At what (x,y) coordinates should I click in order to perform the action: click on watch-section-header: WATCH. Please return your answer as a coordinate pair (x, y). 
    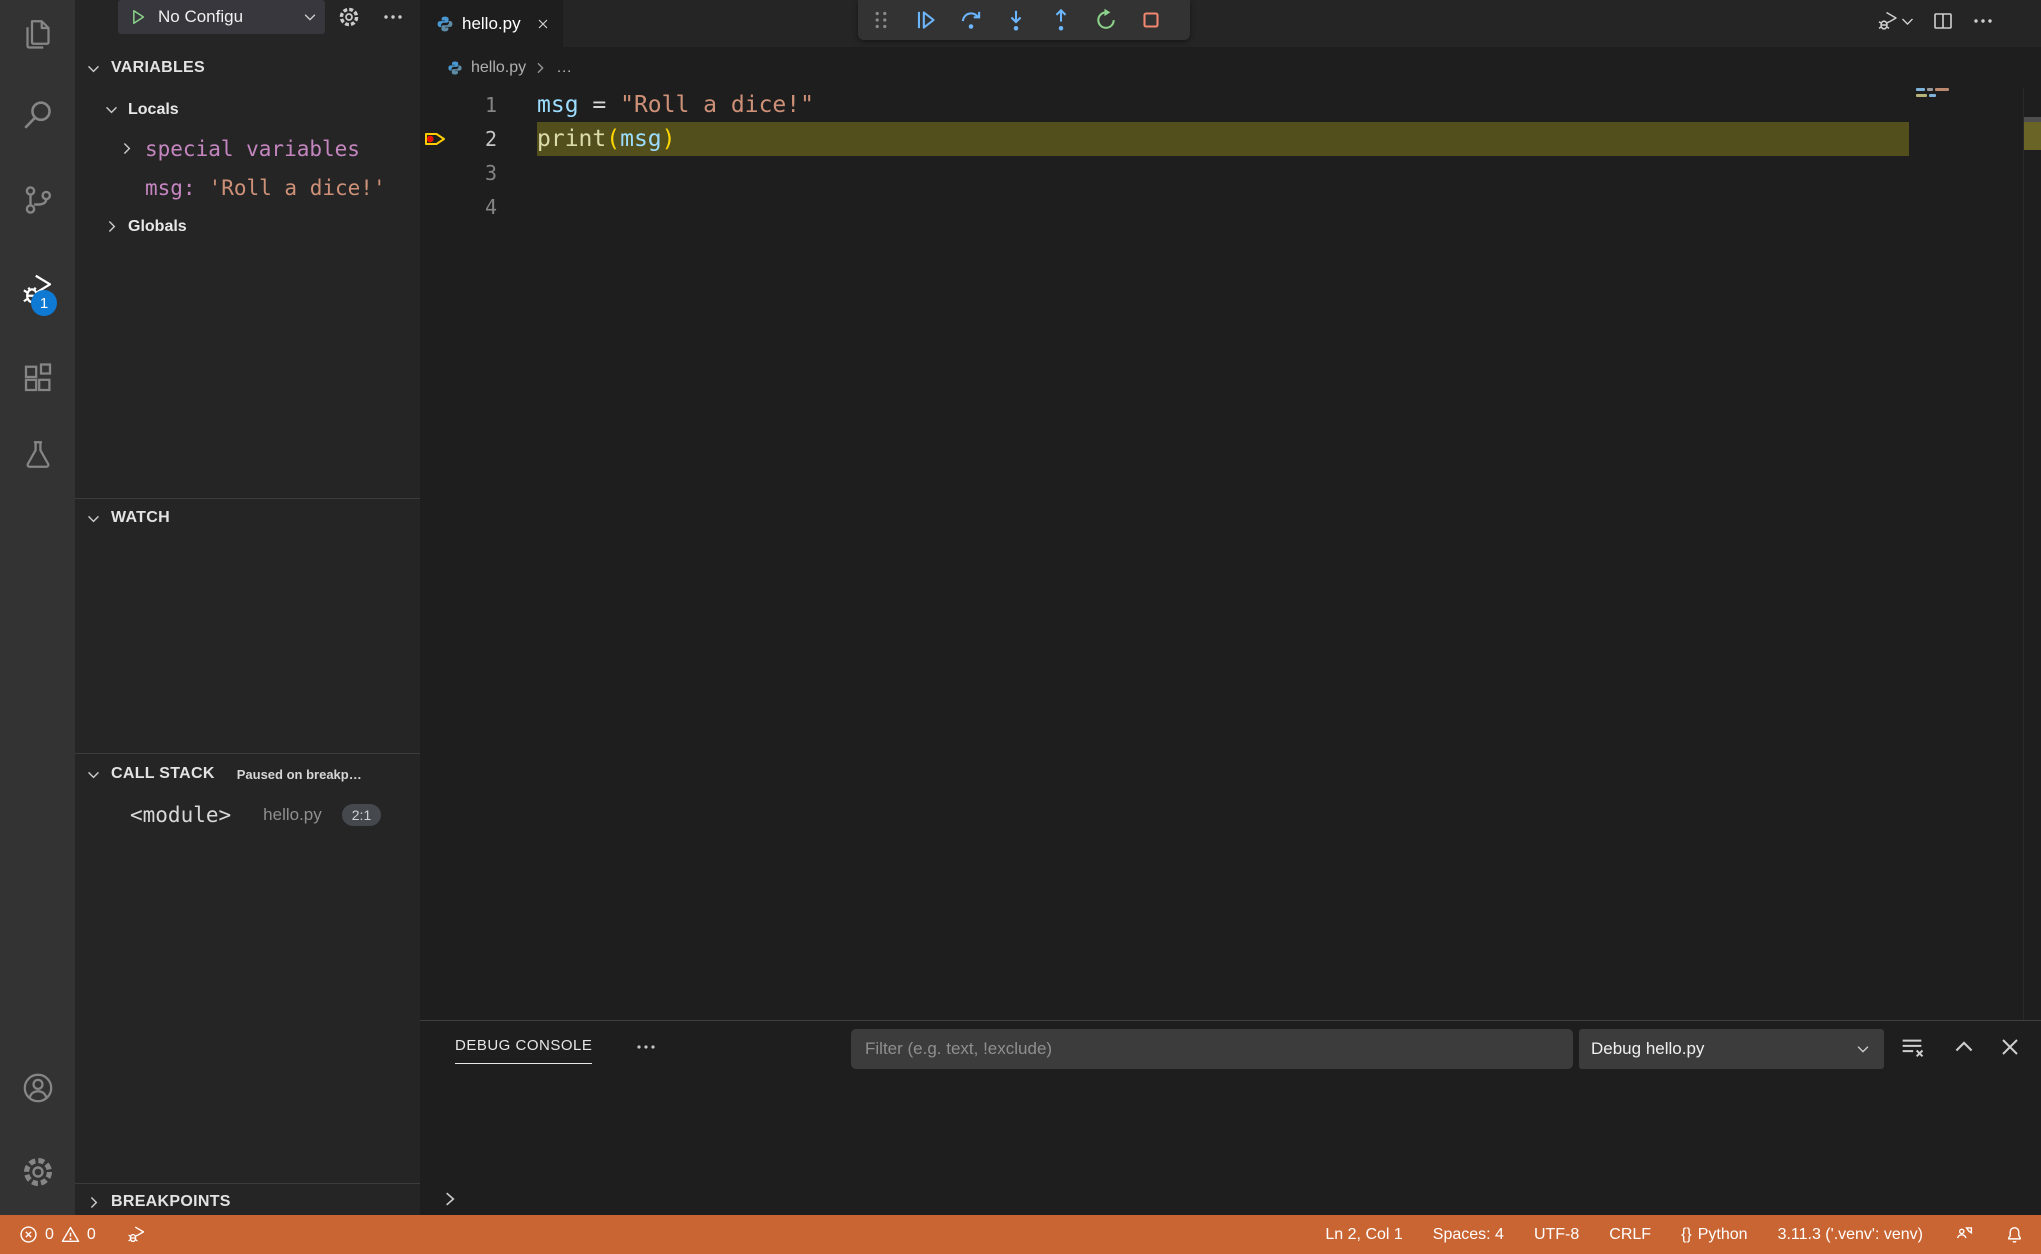
    Looking at the image, I should click on (247, 518).